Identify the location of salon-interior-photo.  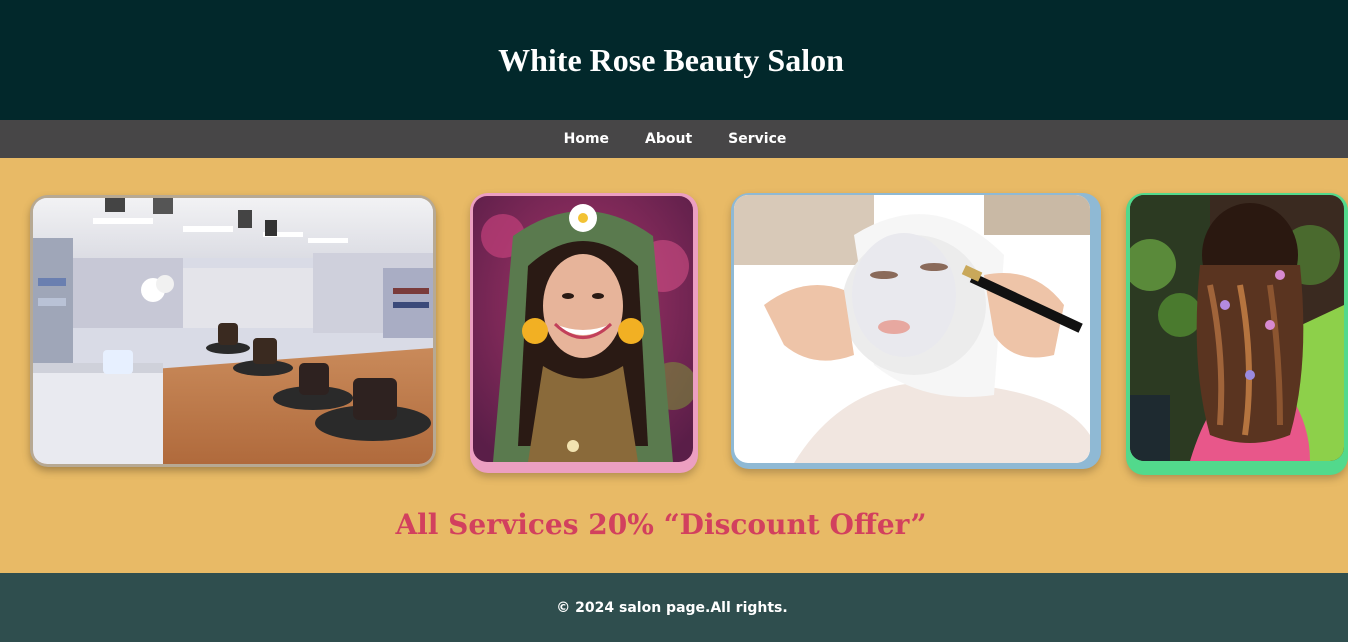
(233, 331).